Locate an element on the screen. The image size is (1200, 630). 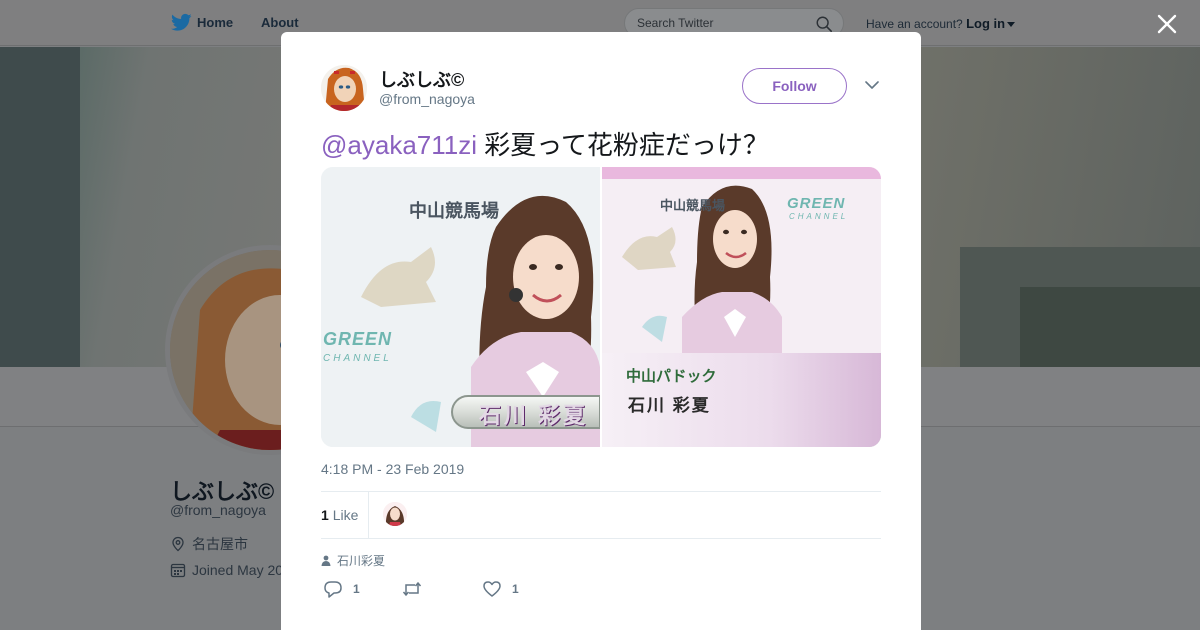
tweet-timestamp: 4:18 PM - 23 Feb 2019 is located at coordinates (392, 469).